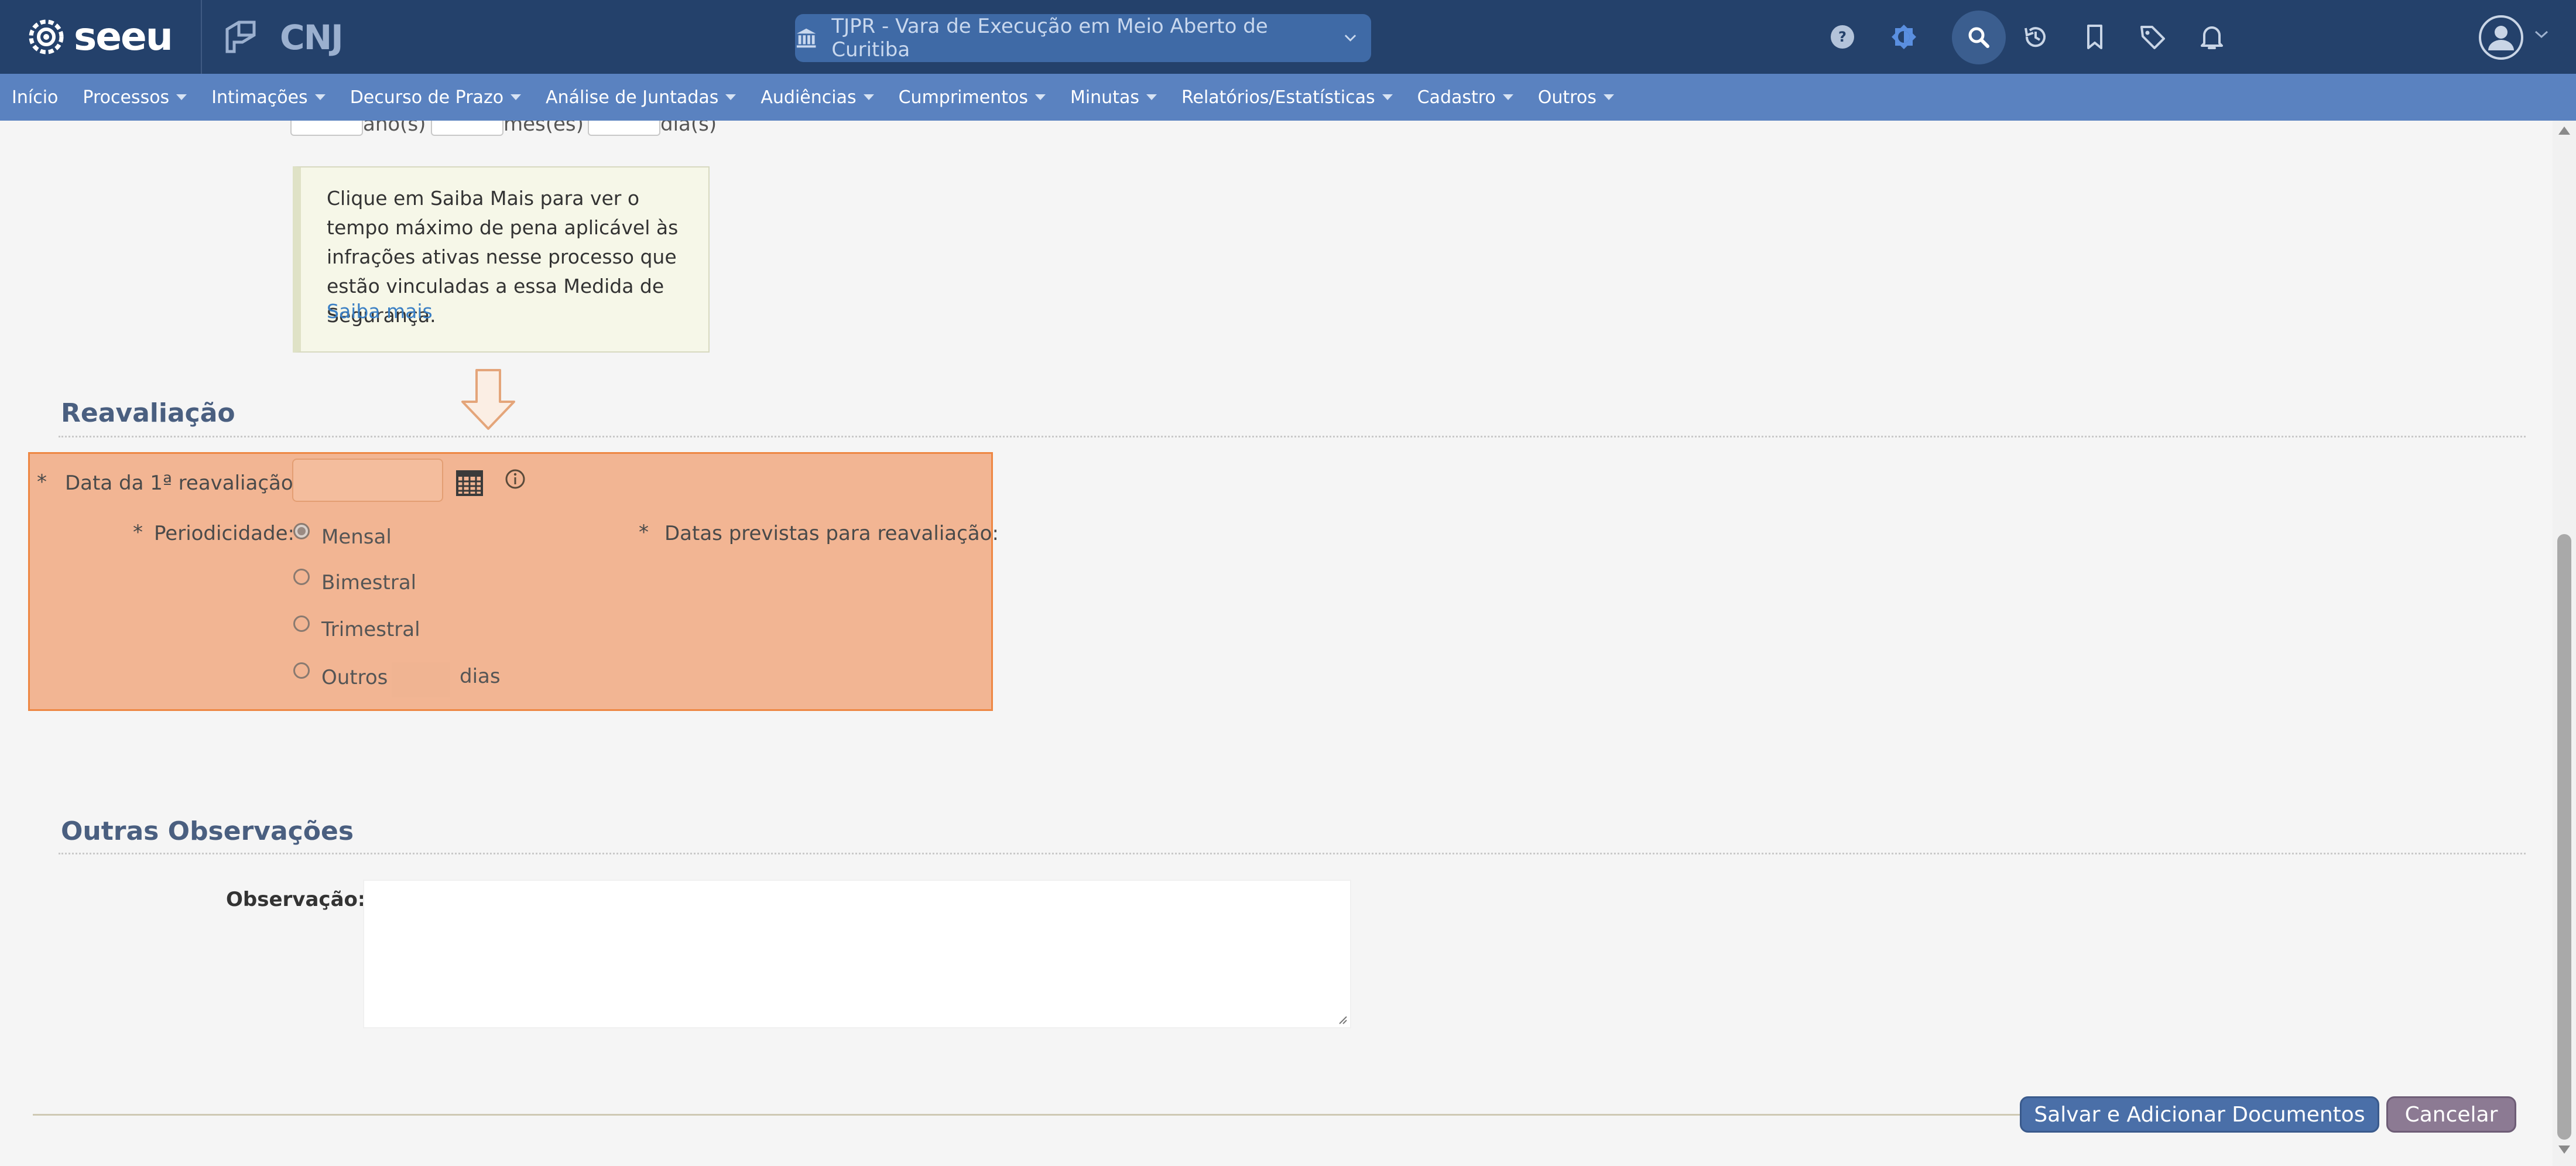  Describe the element at coordinates (368, 582) in the screenshot. I see `periodicity-bimestral-label: Bimestral` at that location.